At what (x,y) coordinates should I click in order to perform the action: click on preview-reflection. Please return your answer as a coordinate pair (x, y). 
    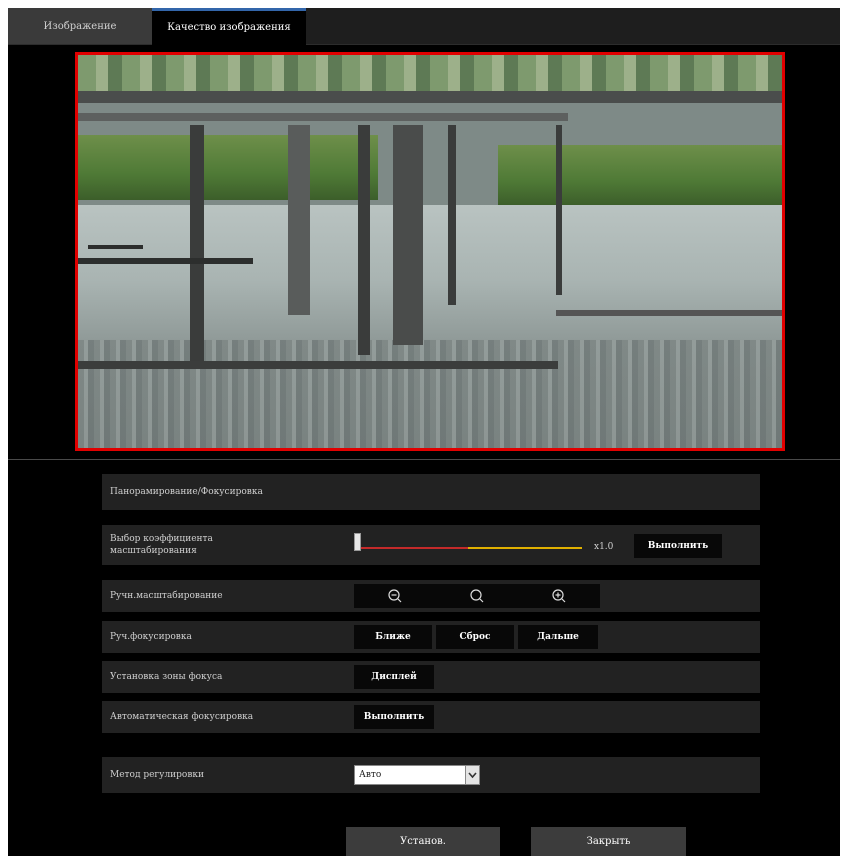
    Looking at the image, I should click on (430, 394).